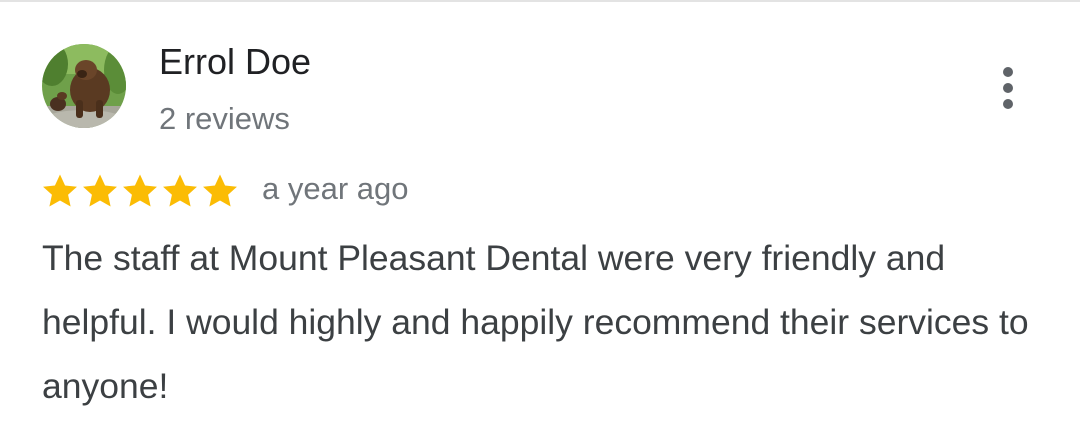 The height and width of the screenshot is (446, 1080). Describe the element at coordinates (540, 1) in the screenshot. I see `top-divider` at that location.